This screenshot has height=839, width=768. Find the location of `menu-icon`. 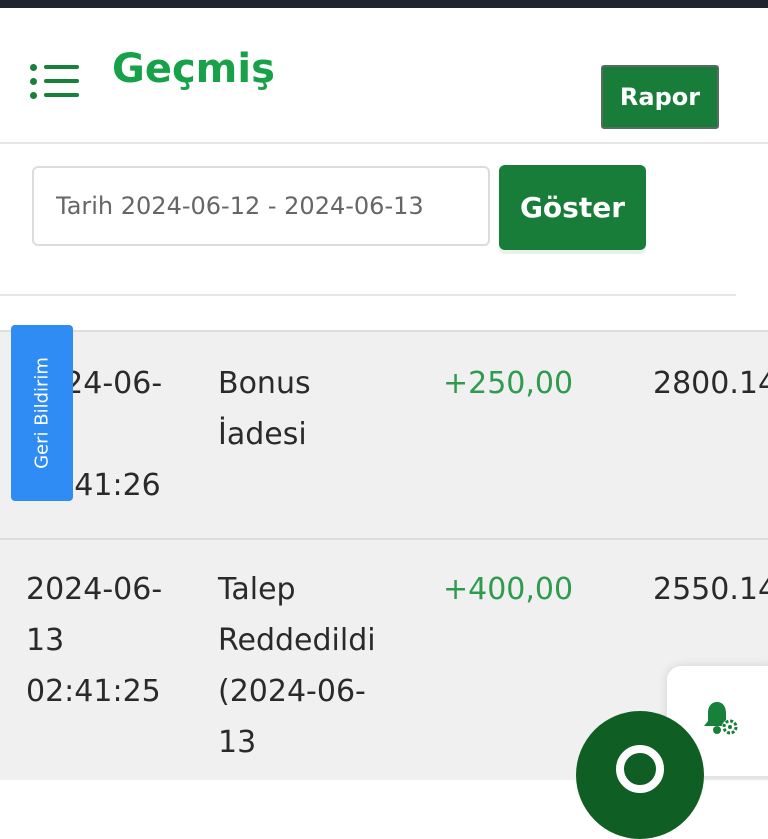

menu-icon is located at coordinates (55, 82).